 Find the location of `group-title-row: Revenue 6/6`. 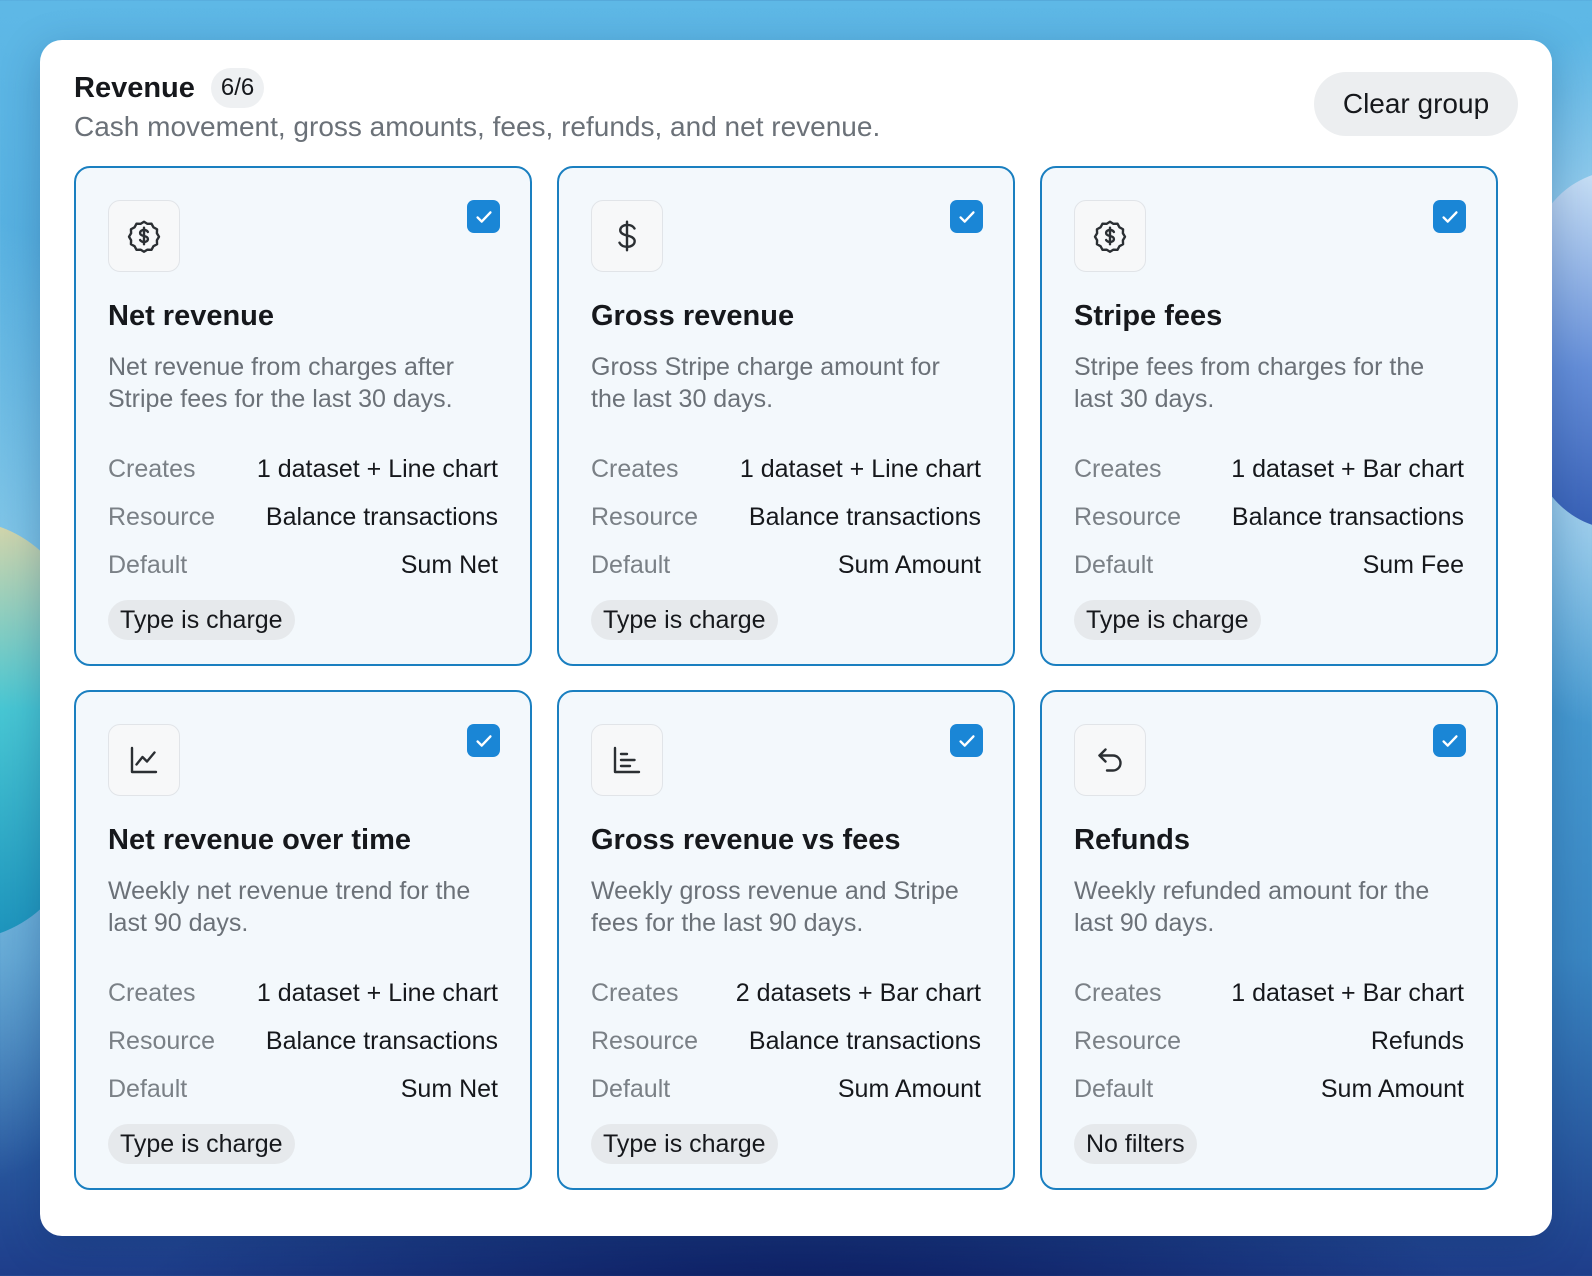

group-title-row: Revenue 6/6 is located at coordinates (796, 88).